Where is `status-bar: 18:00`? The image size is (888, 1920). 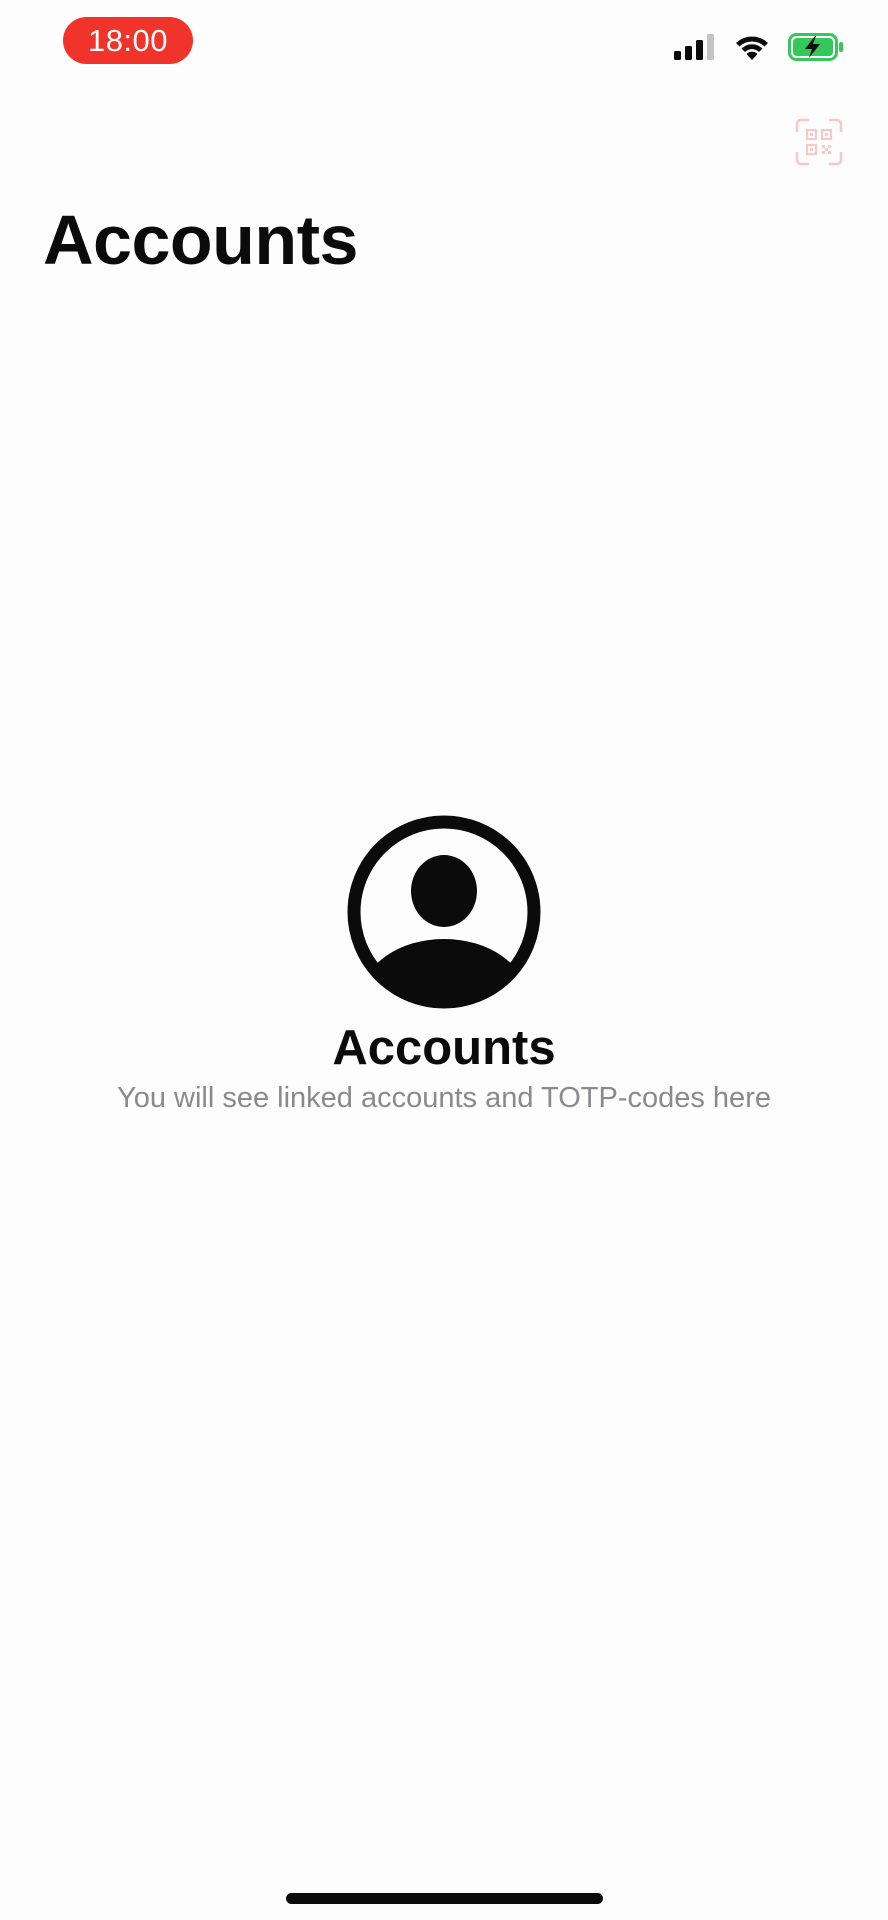 status-bar: 18:00 is located at coordinates (444, 45).